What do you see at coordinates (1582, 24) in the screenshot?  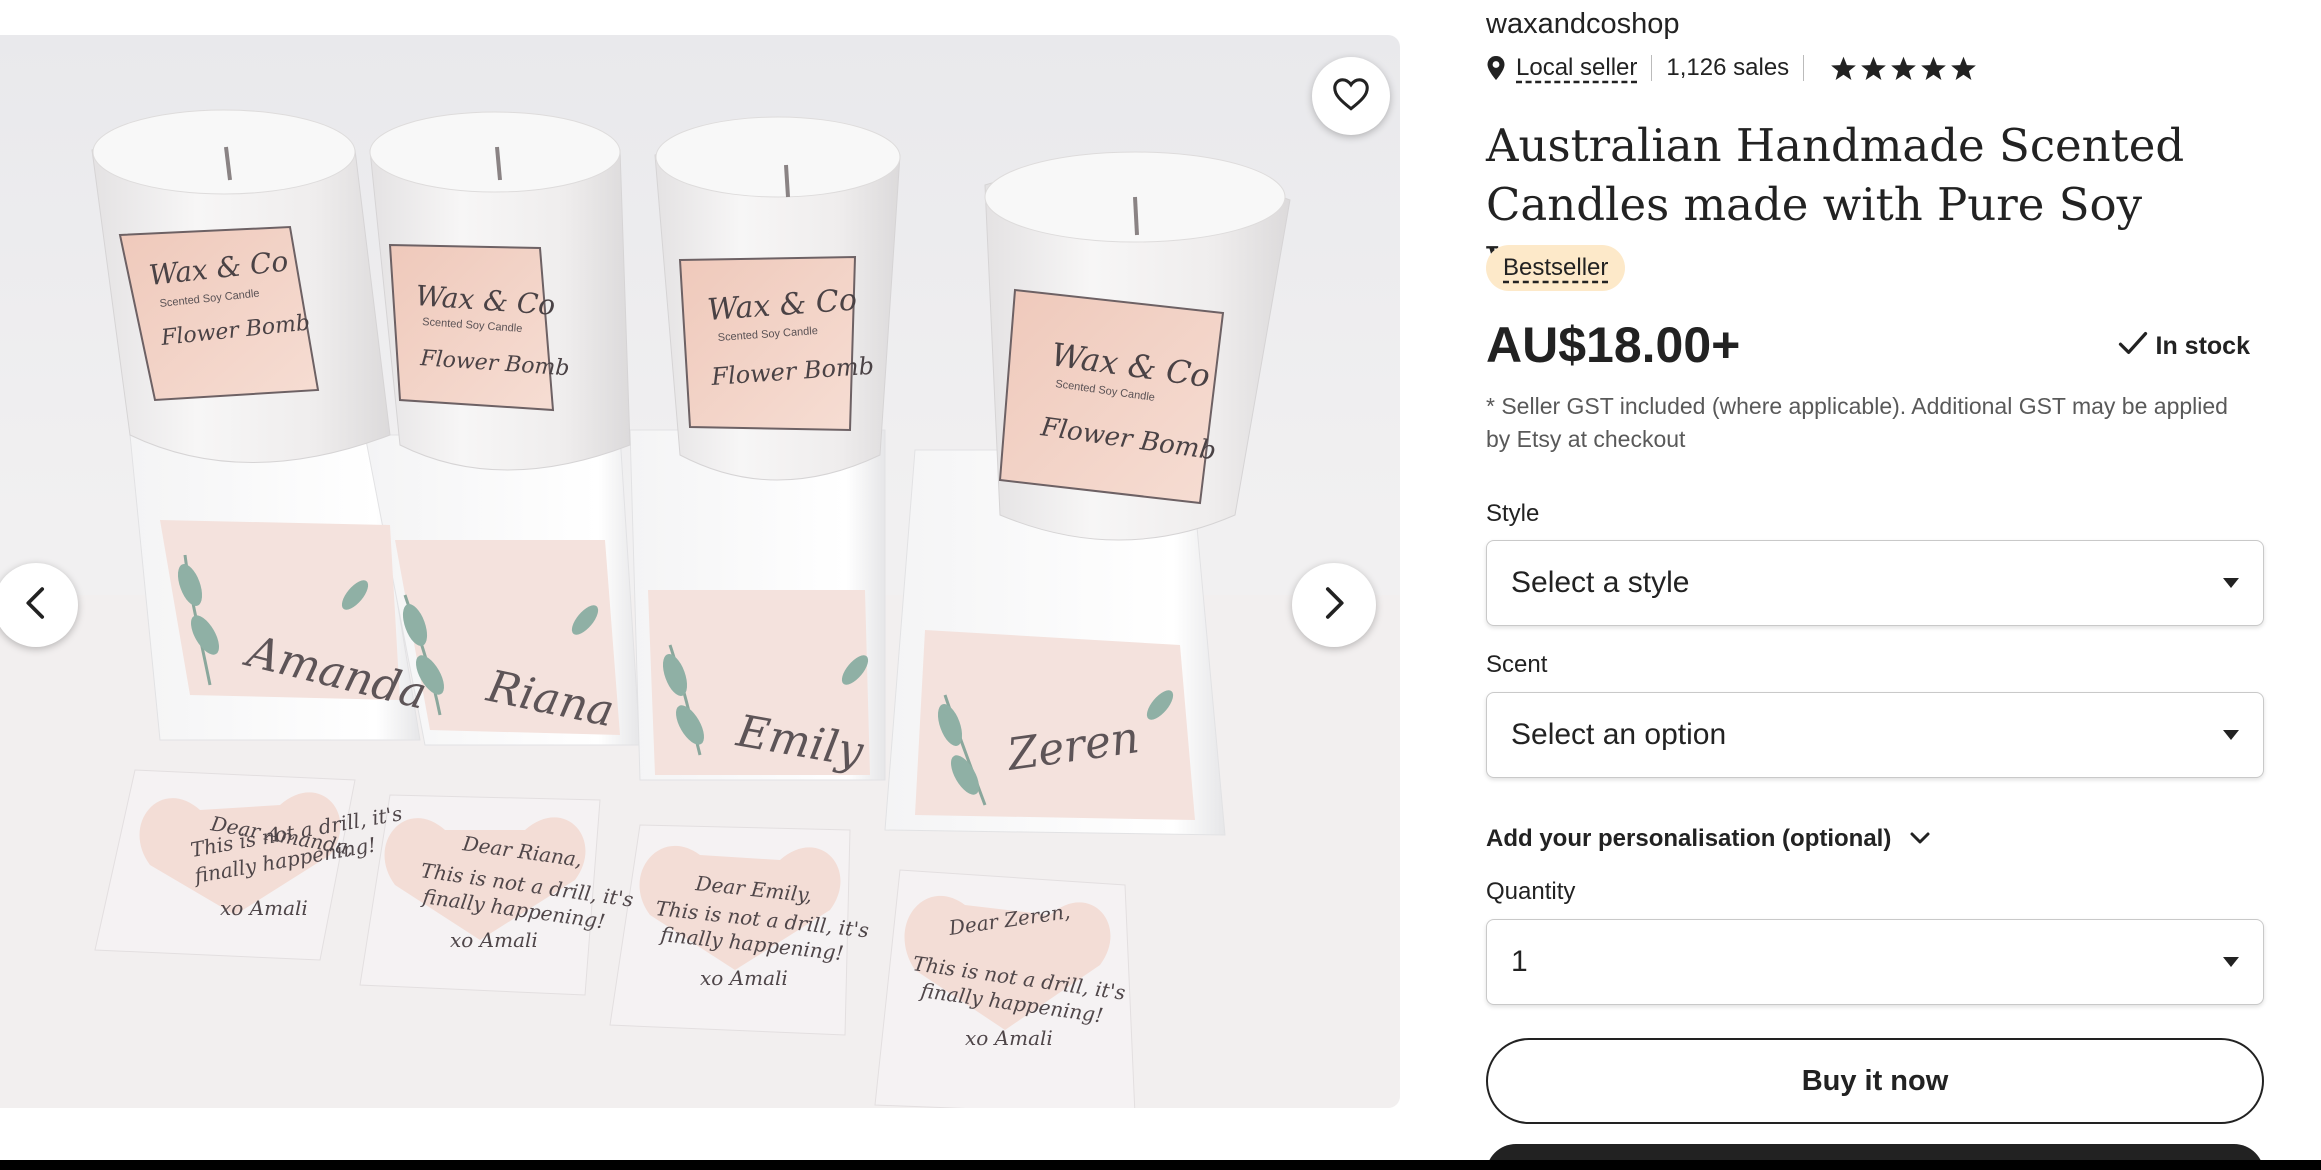 I see `shop-name-link: waxandcoshop` at bounding box center [1582, 24].